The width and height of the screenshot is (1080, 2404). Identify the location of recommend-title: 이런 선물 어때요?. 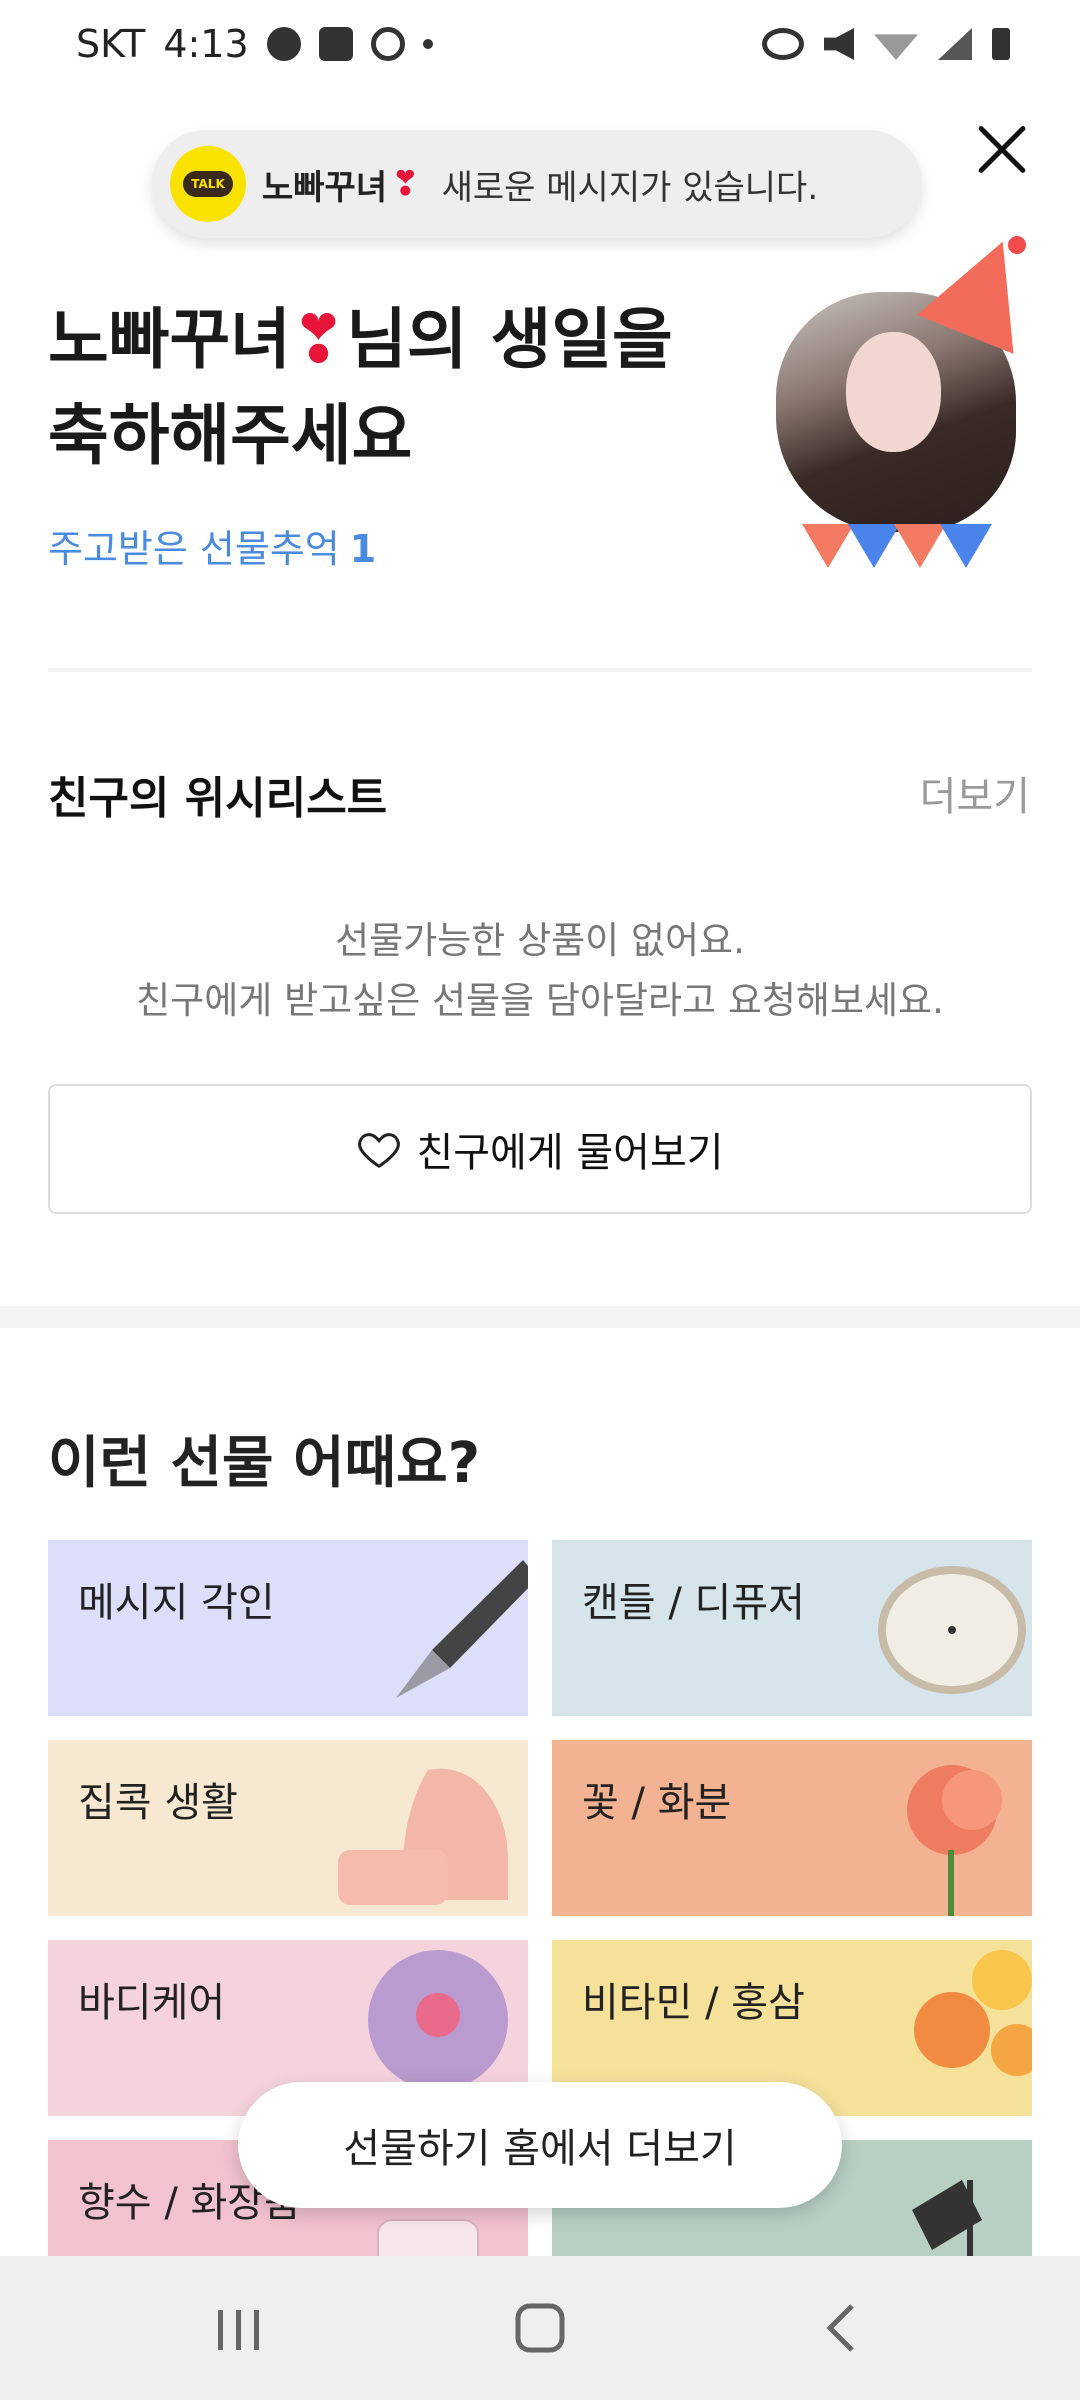
(264, 1463).